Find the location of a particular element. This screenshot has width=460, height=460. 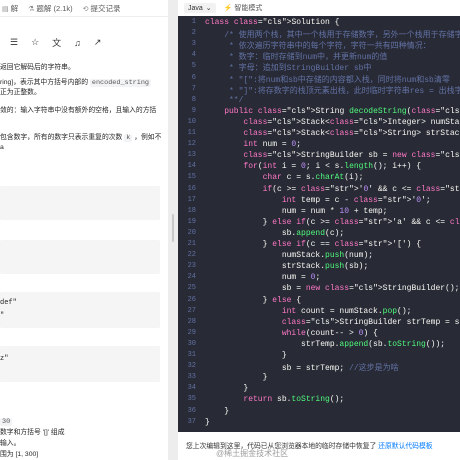

line-number: 27 is located at coordinates (191, 310).